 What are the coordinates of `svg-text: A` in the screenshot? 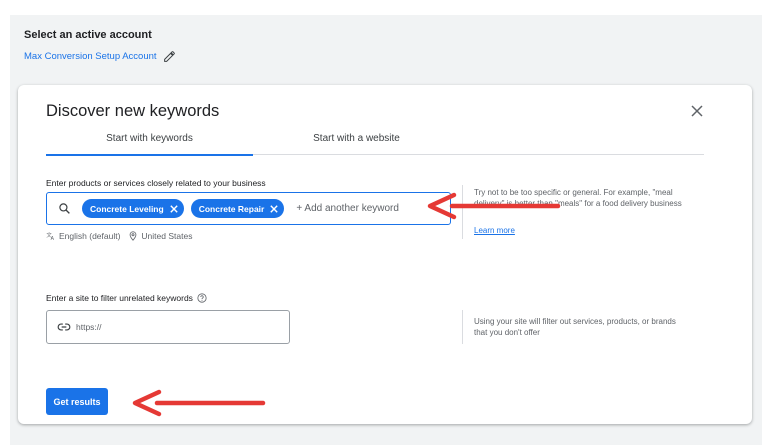 It's located at (53, 238).